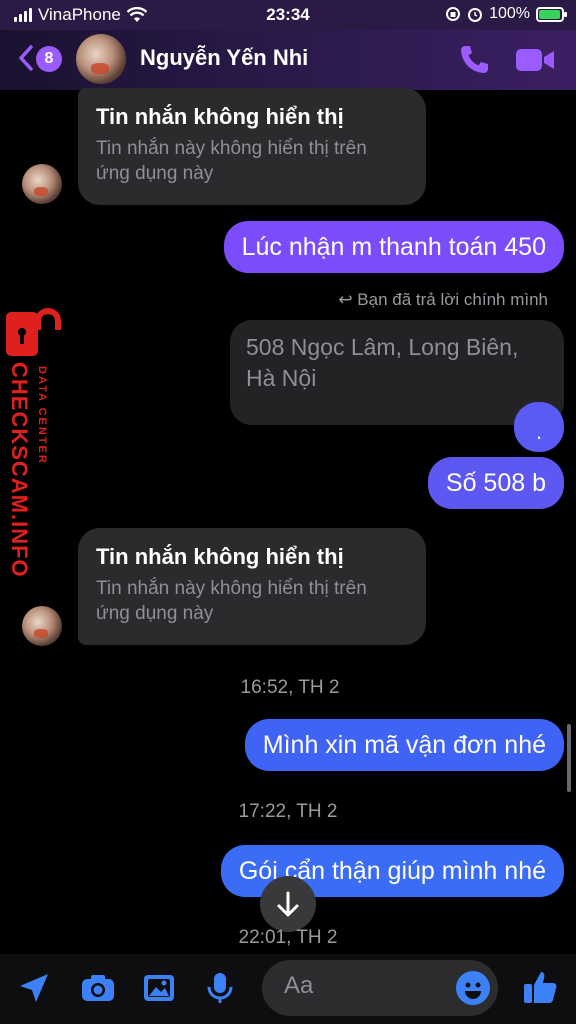 This screenshot has width=576, height=1024. I want to click on outgoing-message: Mình xin mã vận đơn nhé, so click(404, 745).